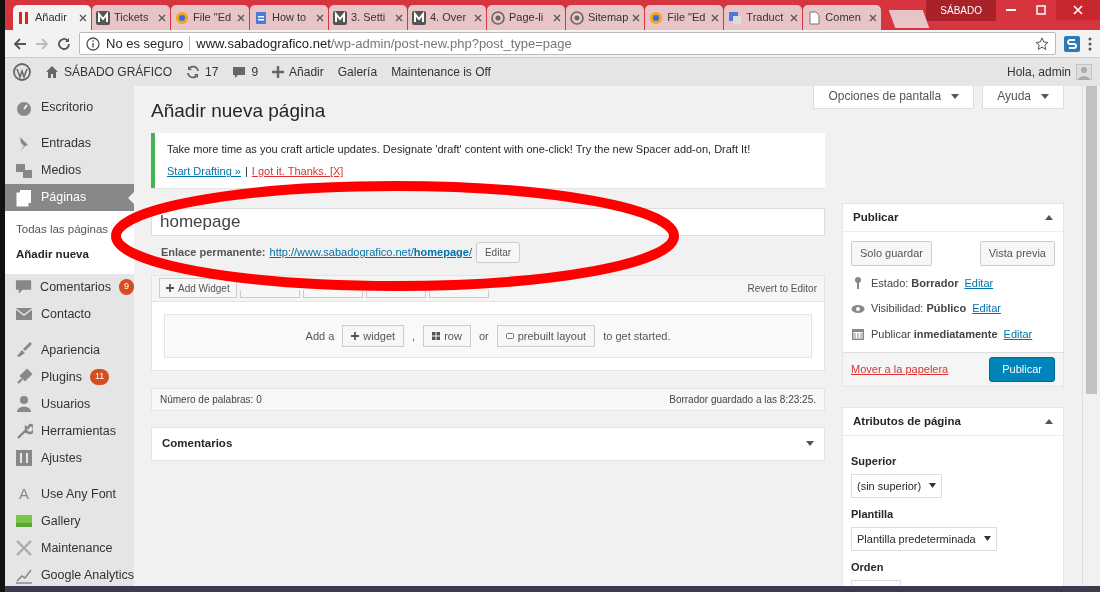 The width and height of the screenshot is (1100, 592). Describe the element at coordinates (1011, 10) in the screenshot. I see `minimize-icon` at that location.